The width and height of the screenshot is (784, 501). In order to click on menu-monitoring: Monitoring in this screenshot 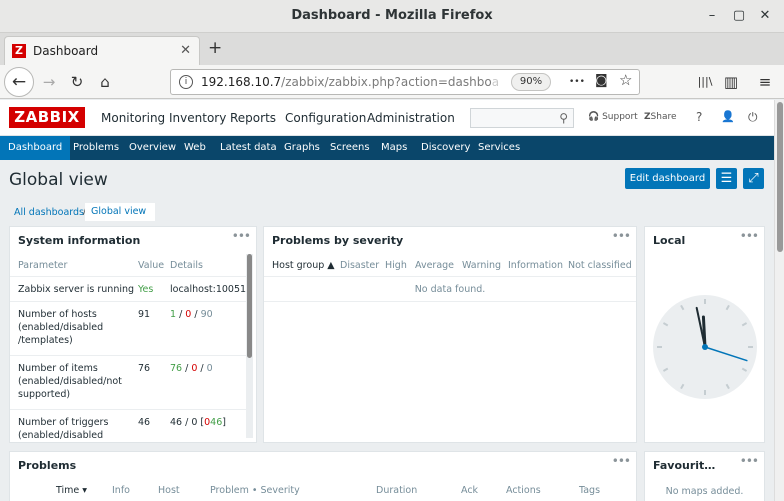, I will do `click(133, 118)`.